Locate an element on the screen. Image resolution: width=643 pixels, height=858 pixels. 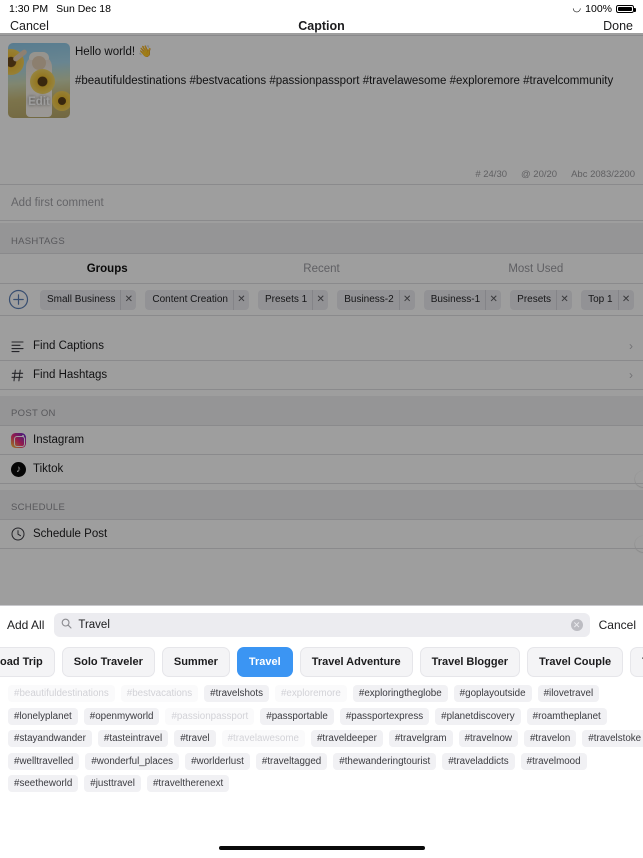
schedule-post-row: Schedule Post is located at coordinates (321, 536).